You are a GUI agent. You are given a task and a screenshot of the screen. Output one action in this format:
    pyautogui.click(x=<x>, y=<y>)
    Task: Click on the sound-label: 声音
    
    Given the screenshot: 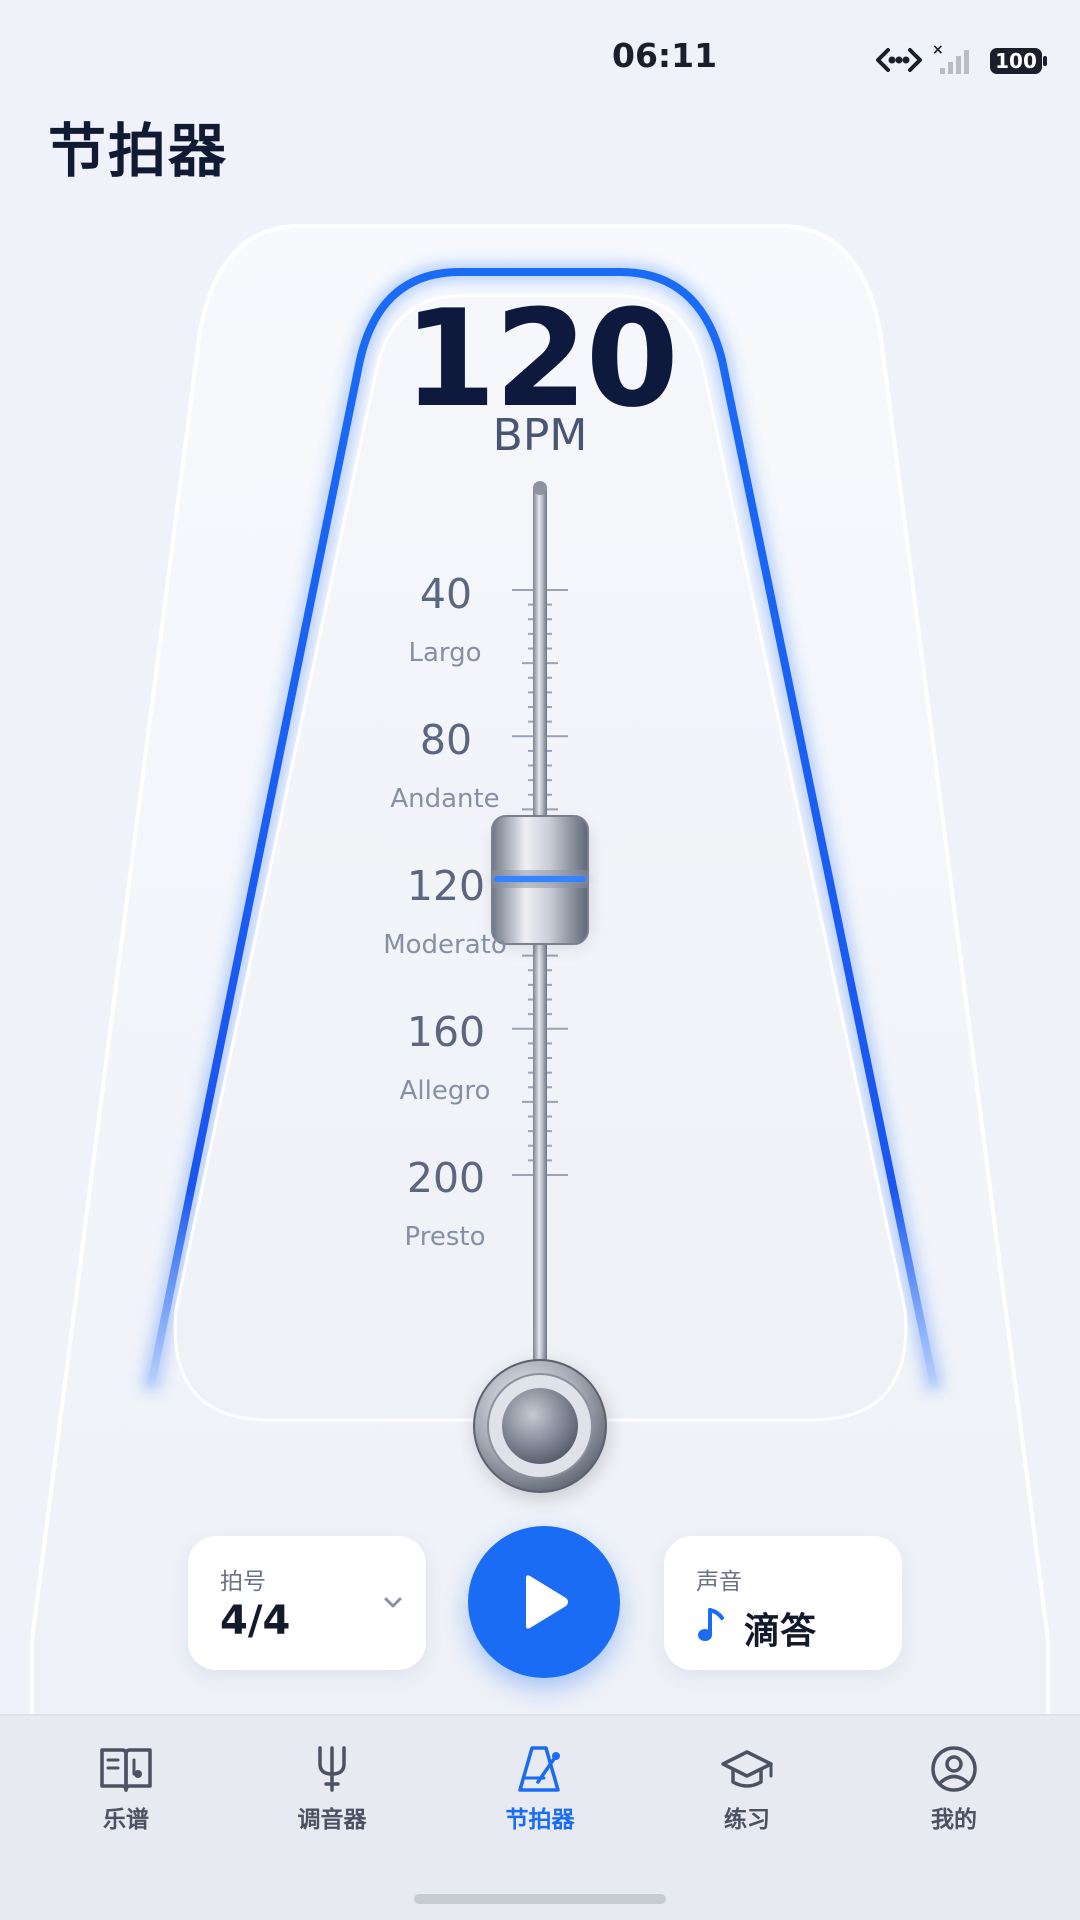 What is the action you would take?
    pyautogui.click(x=719, y=1582)
    